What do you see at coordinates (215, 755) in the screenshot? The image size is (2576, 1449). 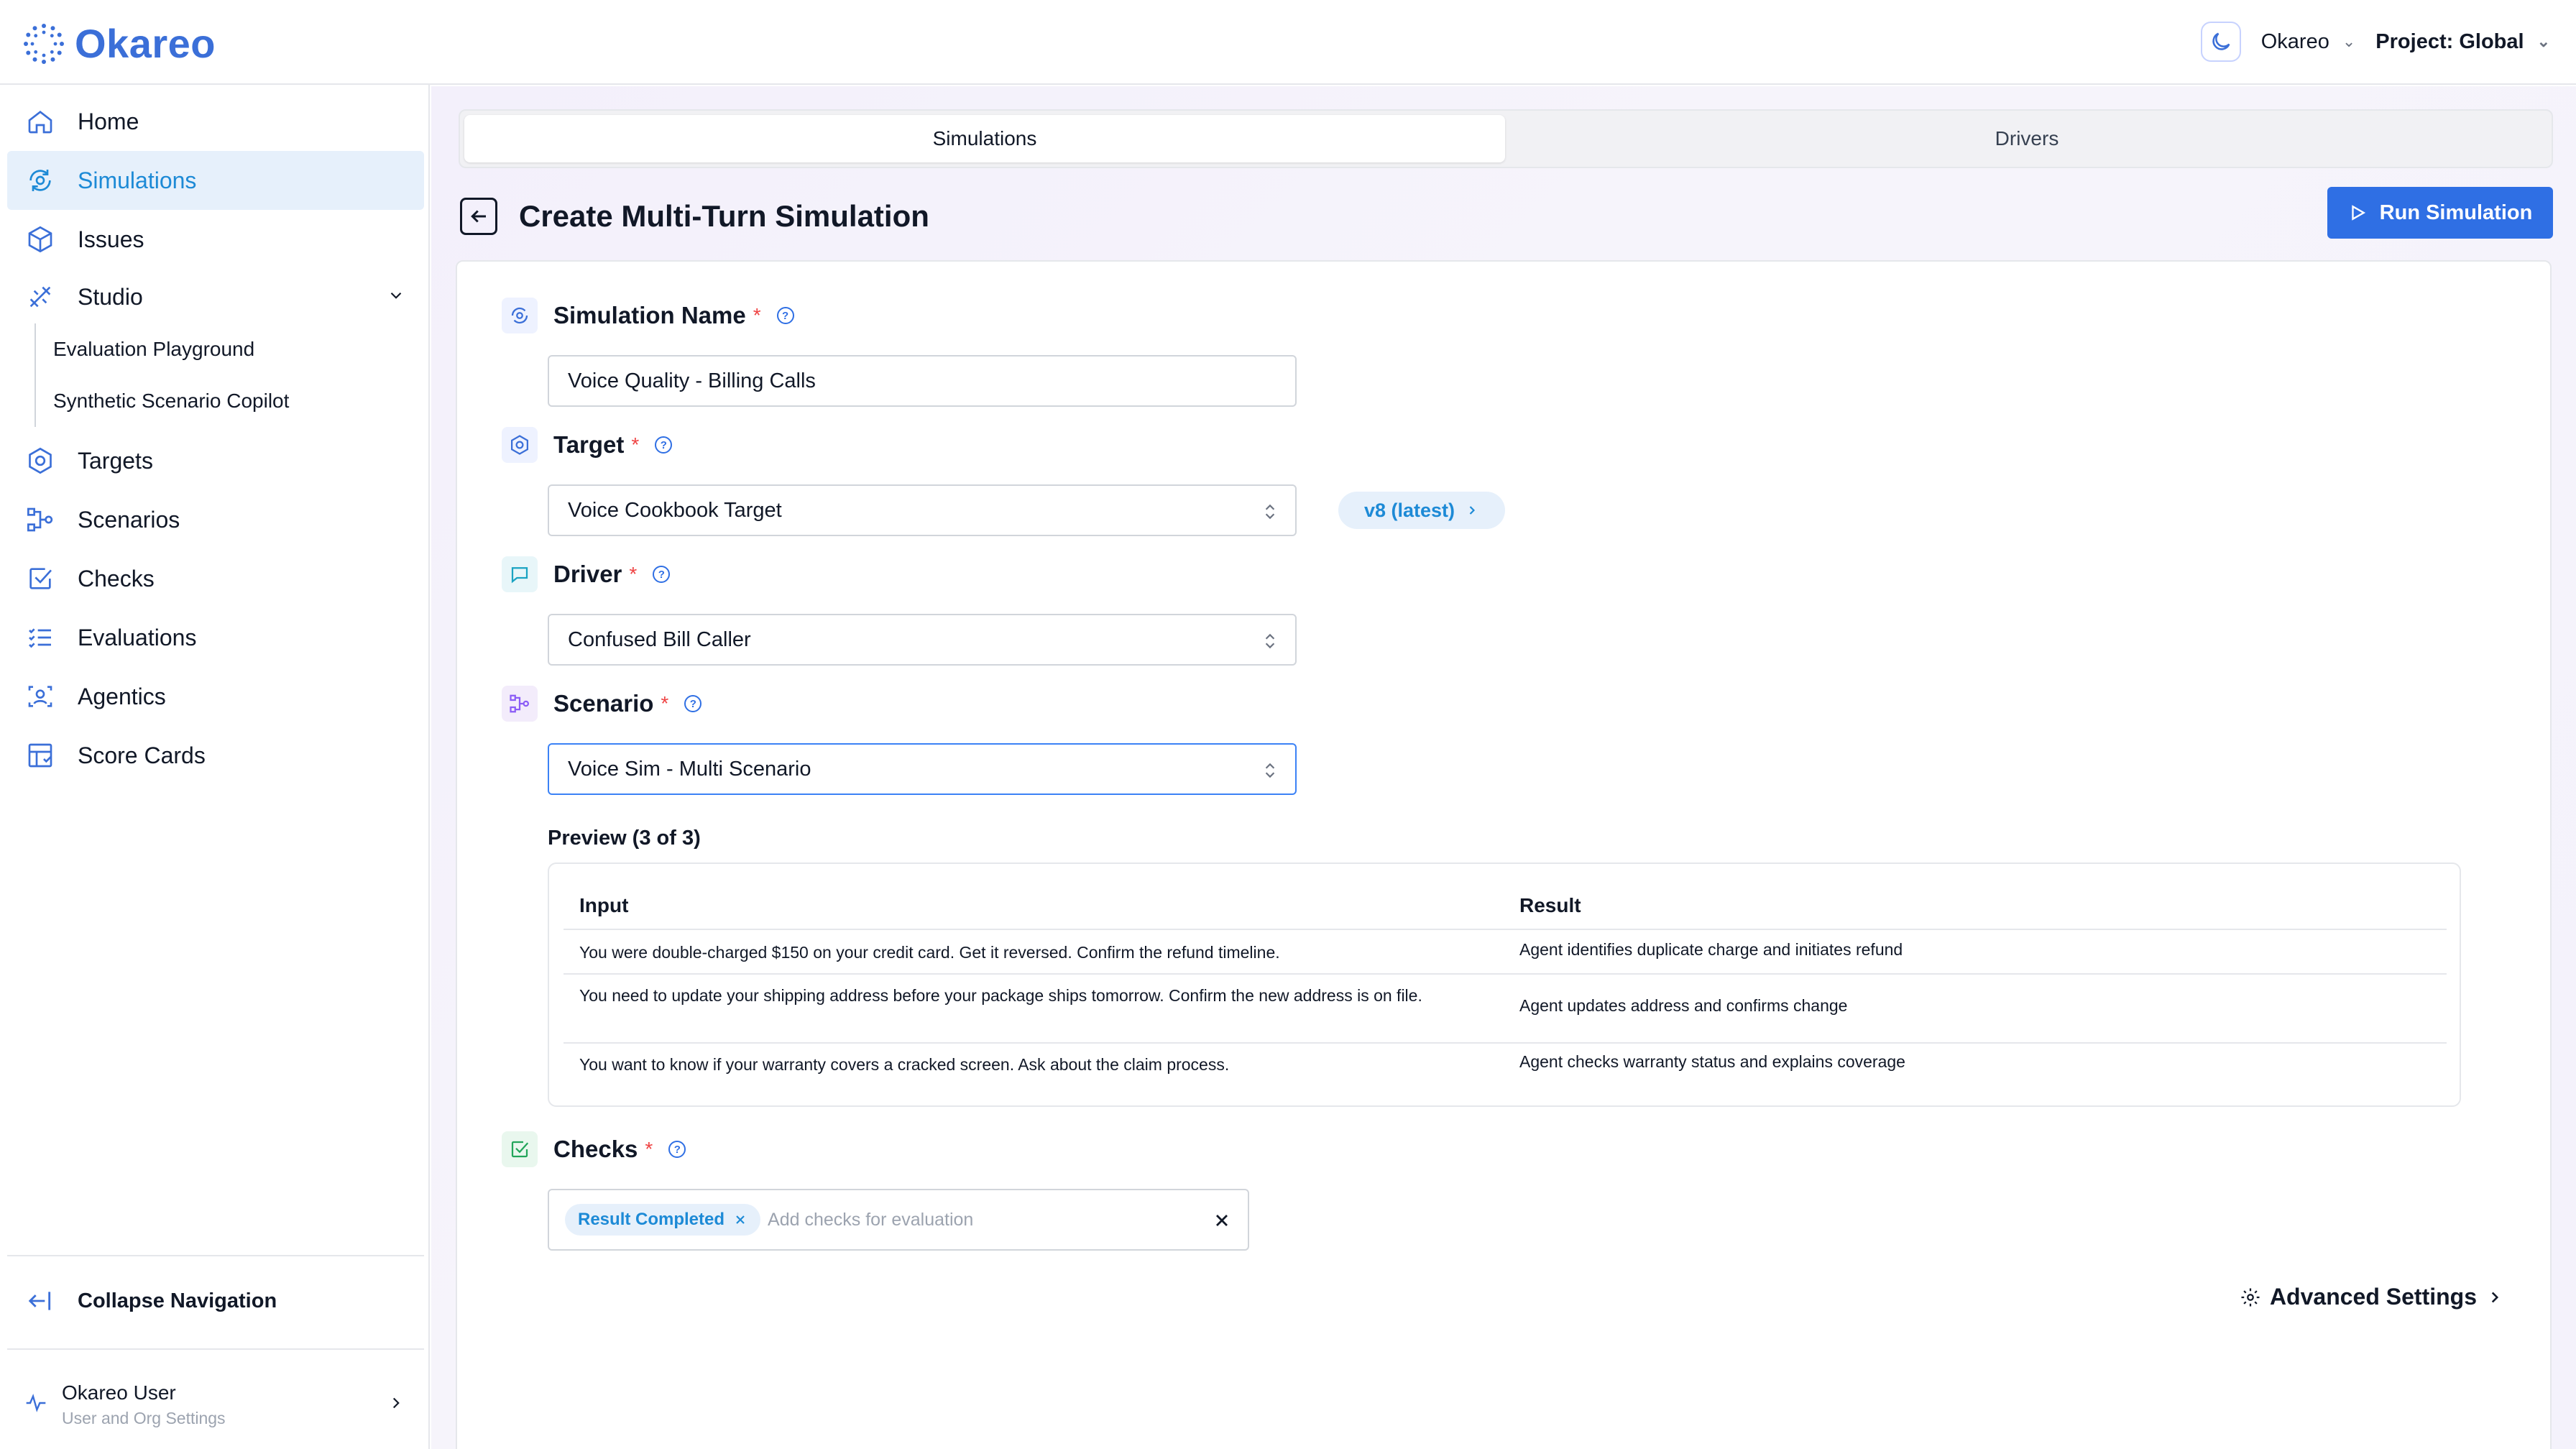 I see `sidebar-item-score-cards: Score Cards` at bounding box center [215, 755].